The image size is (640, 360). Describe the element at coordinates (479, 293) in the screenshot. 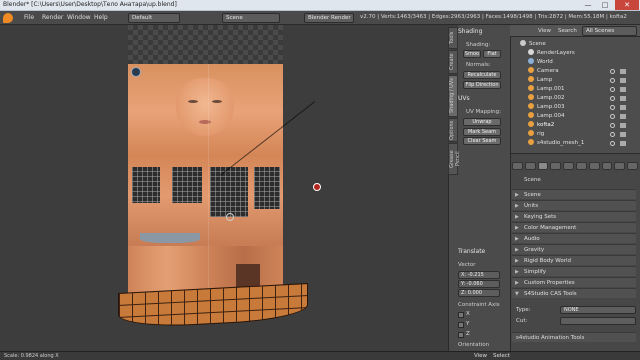

I see `vector-z-field: Z: 0.000` at that location.